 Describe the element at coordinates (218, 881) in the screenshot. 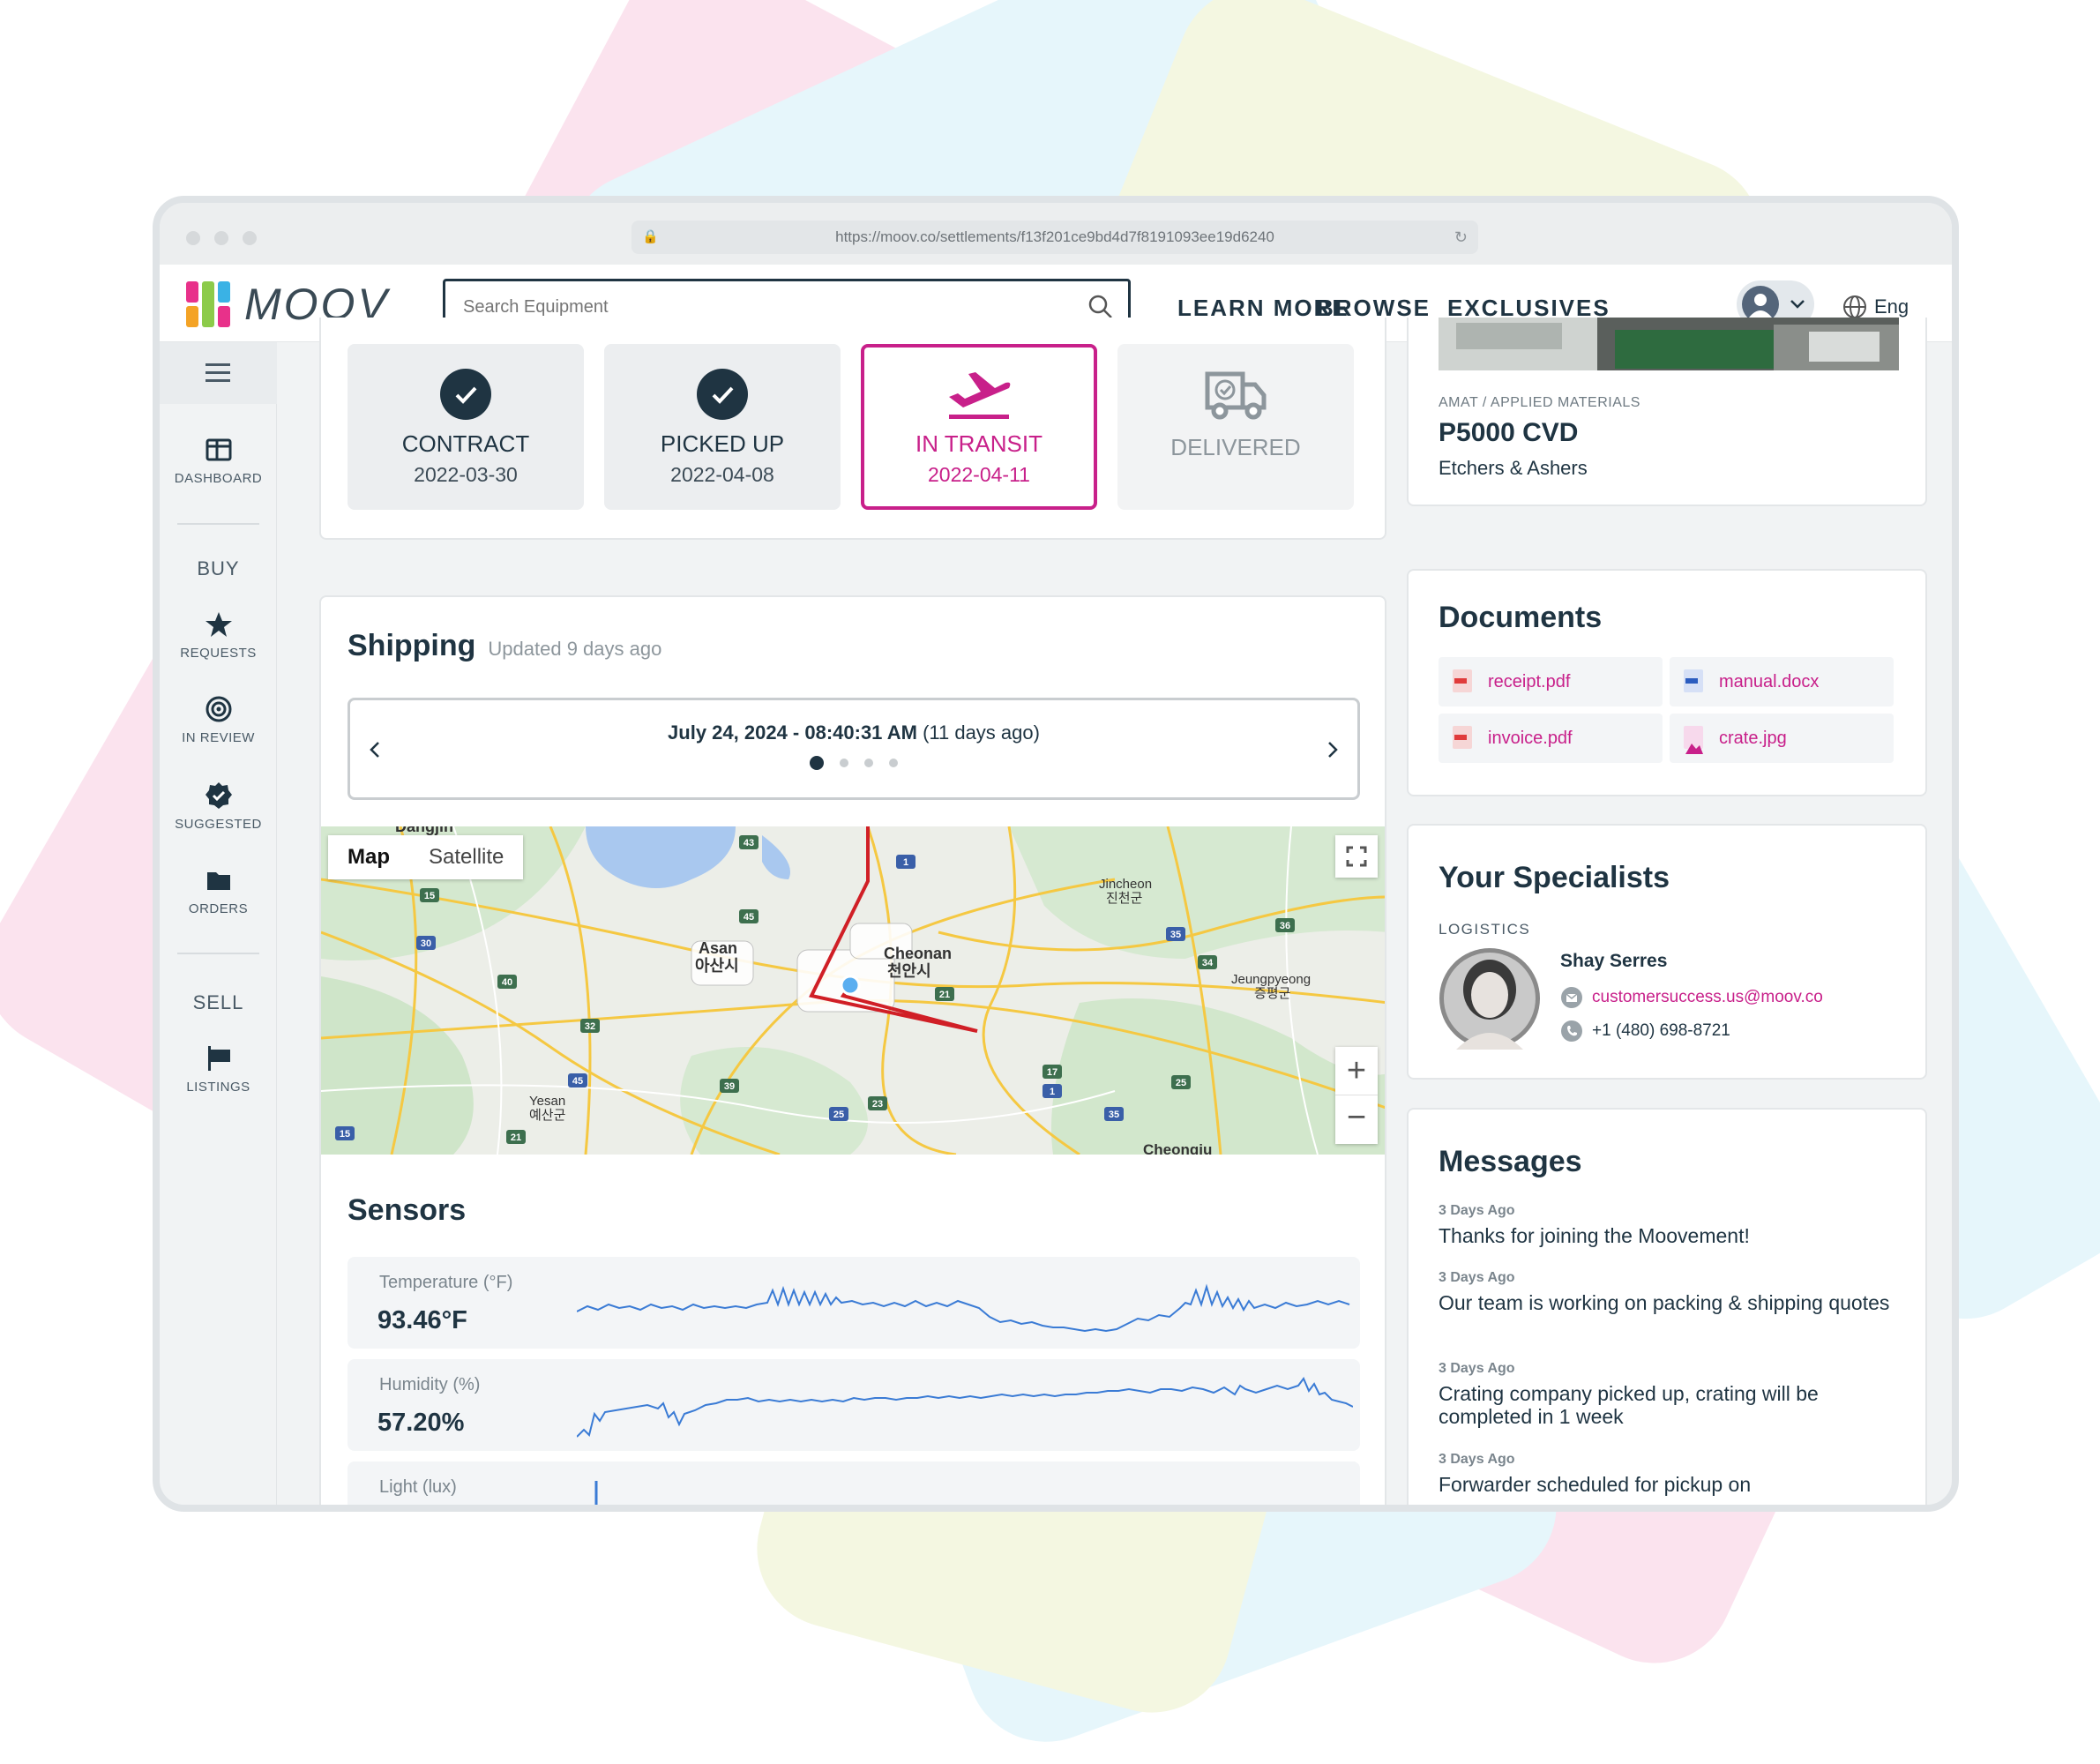

I see `folder-icon` at that location.